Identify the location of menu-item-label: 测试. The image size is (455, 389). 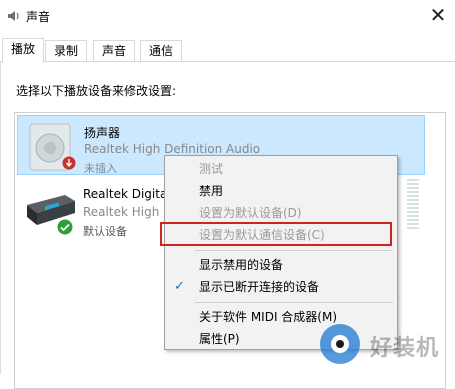
(211, 169).